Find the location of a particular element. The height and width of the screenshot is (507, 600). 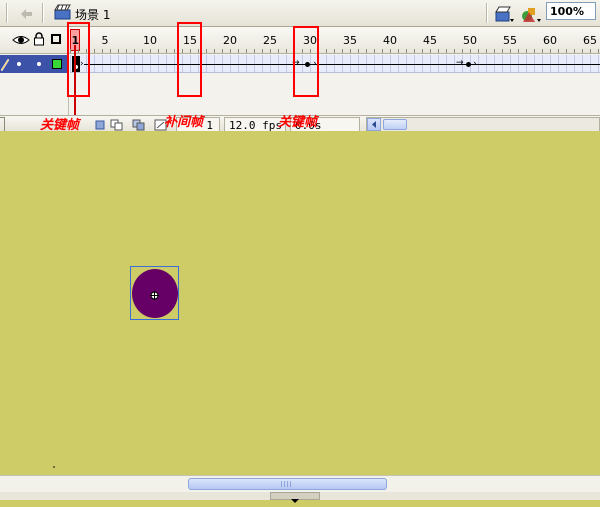

timeline-hscroll is located at coordinates (483, 124).